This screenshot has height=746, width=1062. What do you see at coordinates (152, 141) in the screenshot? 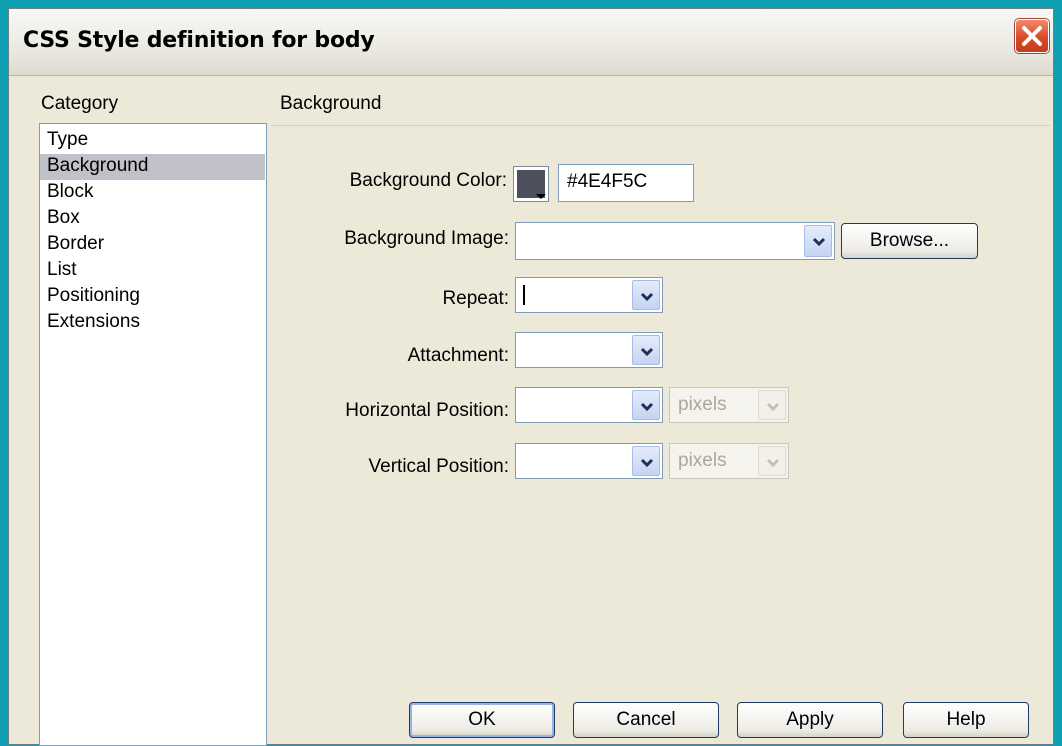
I see `category-item-type: Type` at bounding box center [152, 141].